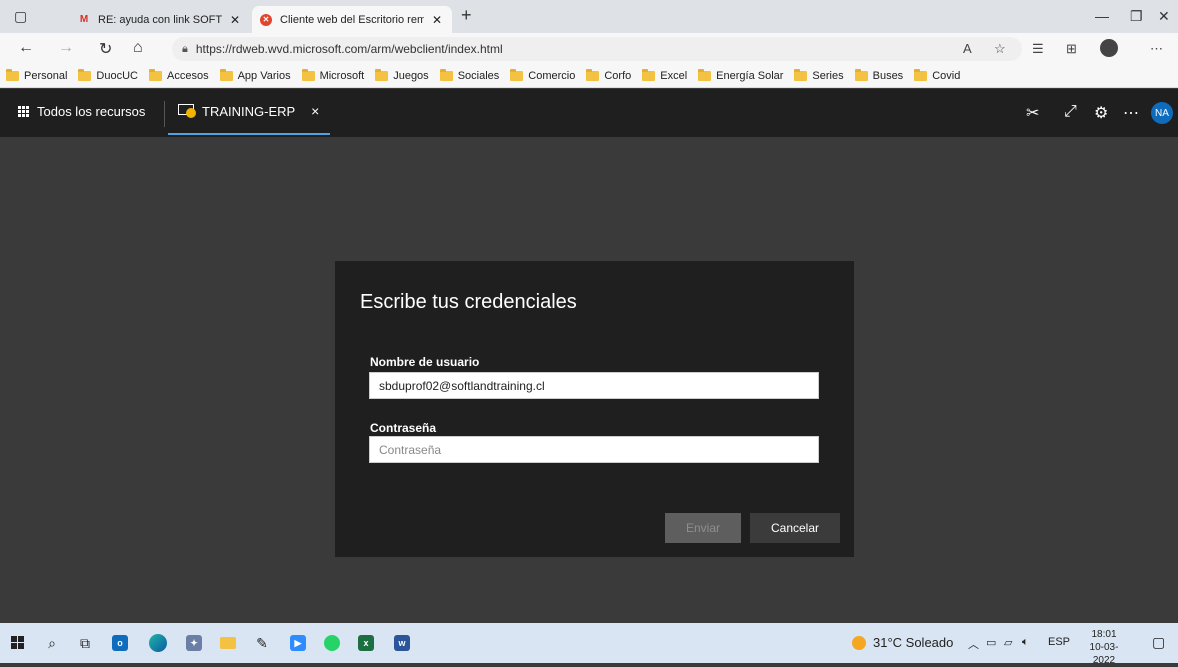 The image size is (1178, 667). What do you see at coordinates (1158, 642) in the screenshot?
I see `notification-icon: ▢` at bounding box center [1158, 642].